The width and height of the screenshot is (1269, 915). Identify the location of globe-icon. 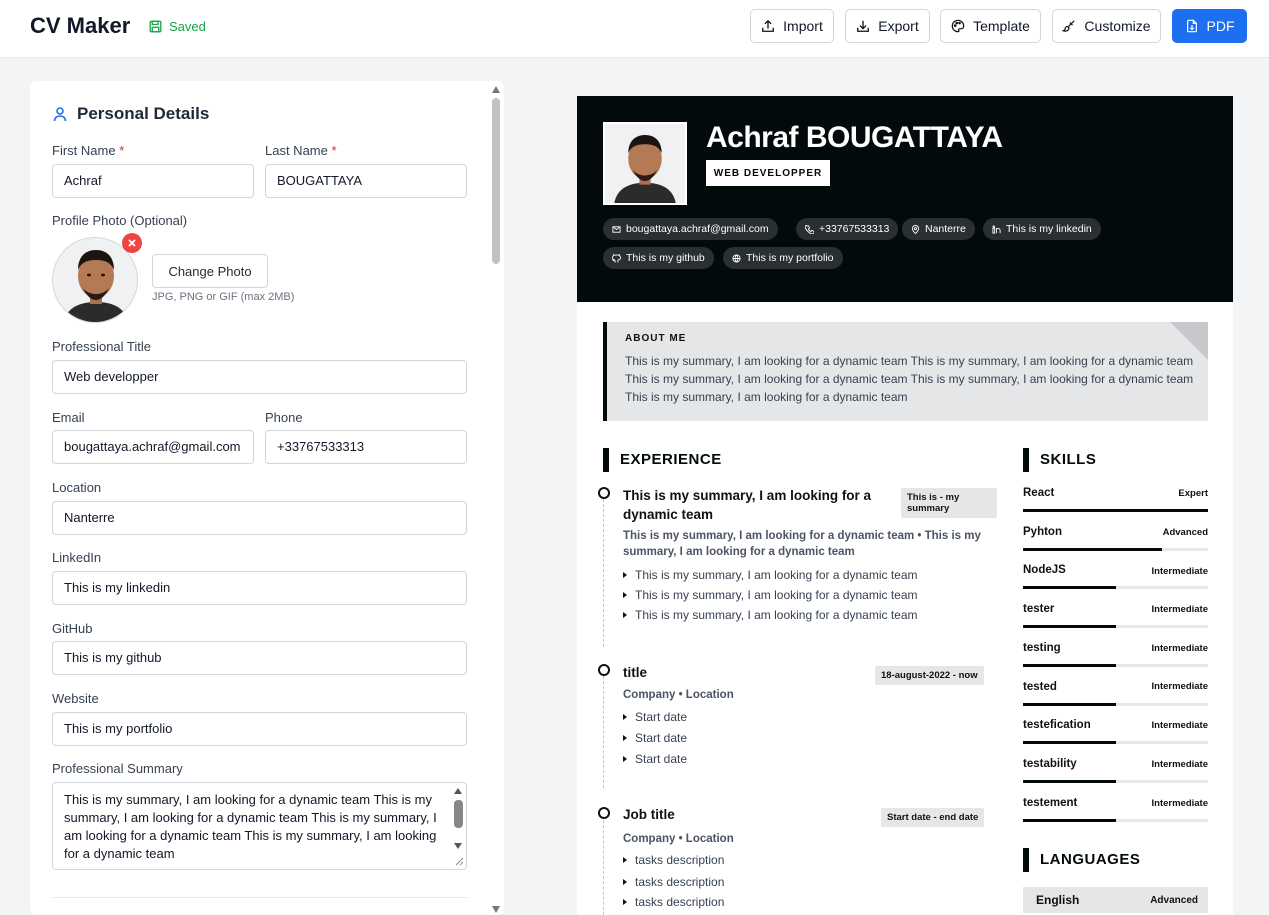
(736, 258).